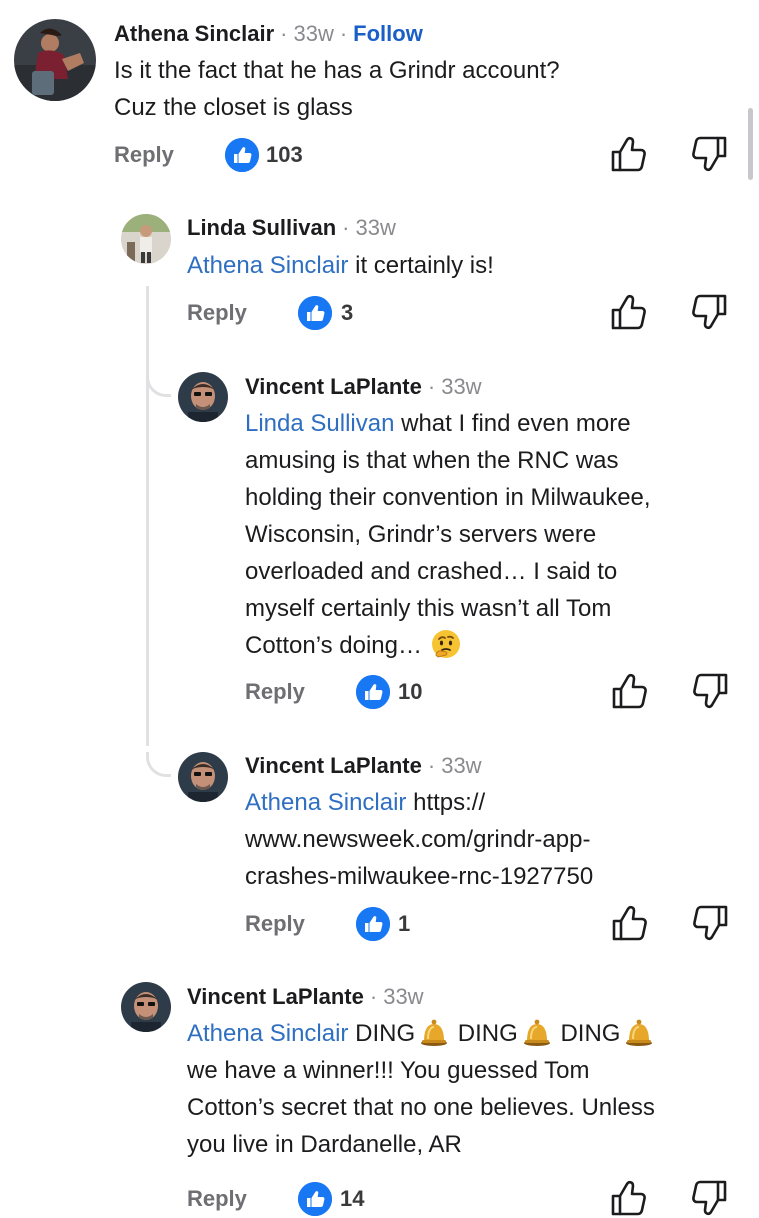  Describe the element at coordinates (446, 644) in the screenshot. I see `thinking-face-emoji` at that location.